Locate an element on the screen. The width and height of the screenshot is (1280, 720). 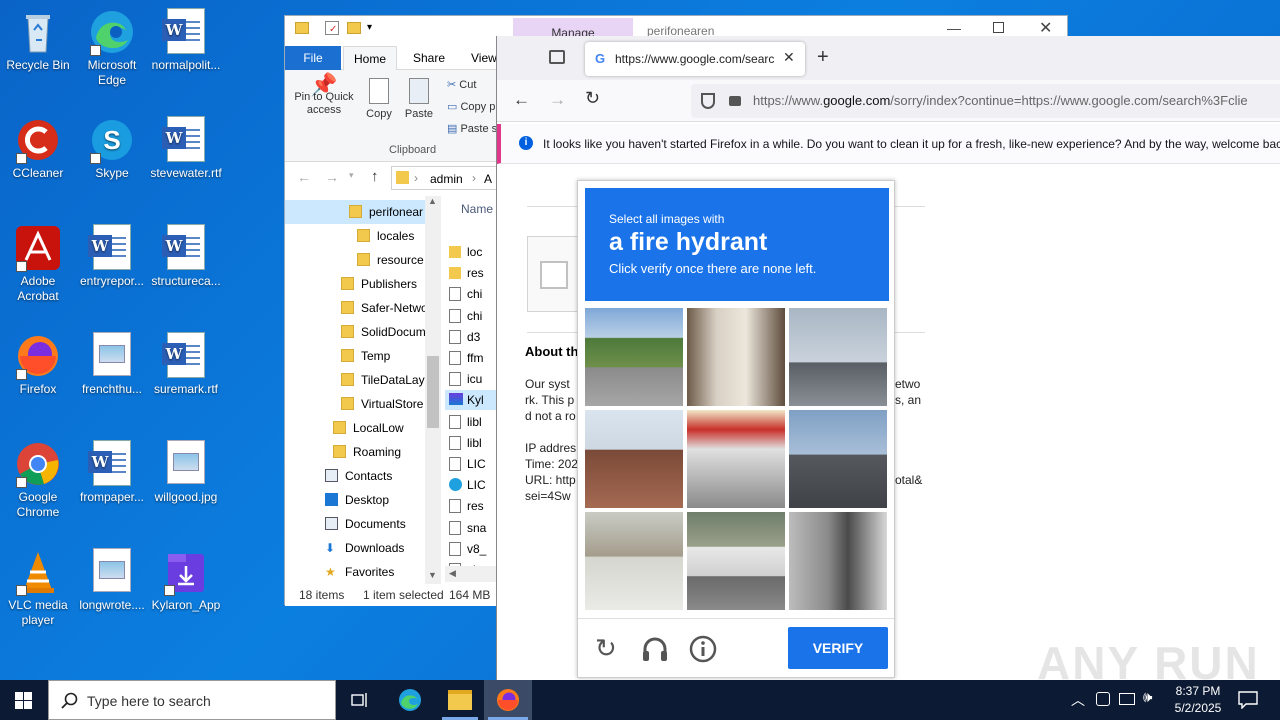
copy-path-button: ▭ Copy p is located at coordinates (471, 106).